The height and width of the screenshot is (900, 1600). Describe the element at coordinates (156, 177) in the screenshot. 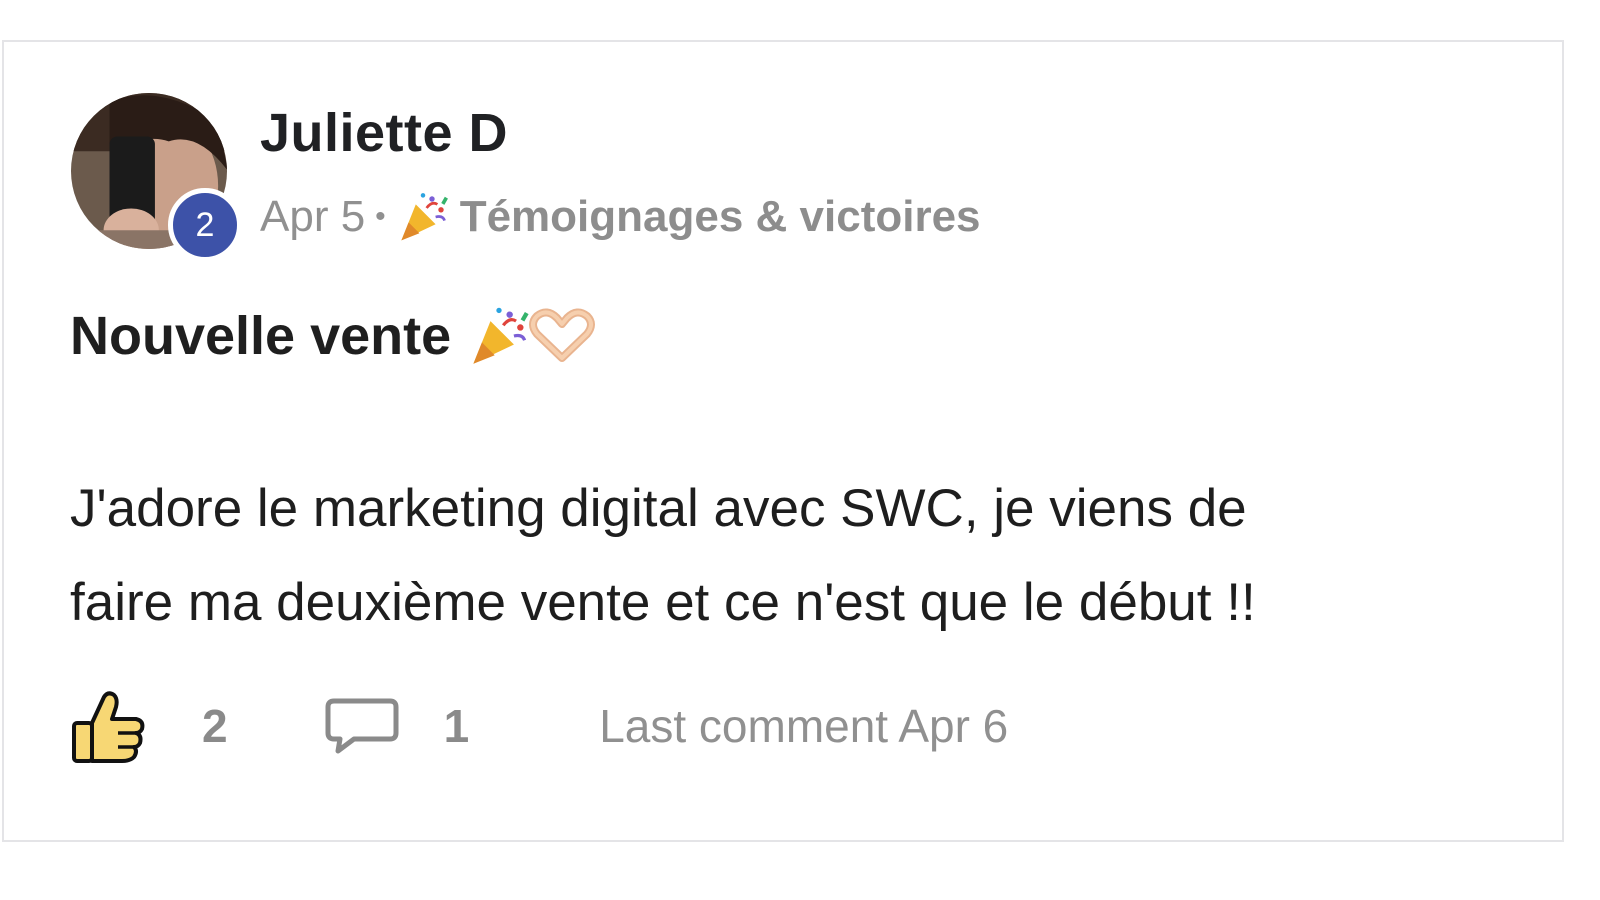

I see `author-avatar-container: 2` at that location.